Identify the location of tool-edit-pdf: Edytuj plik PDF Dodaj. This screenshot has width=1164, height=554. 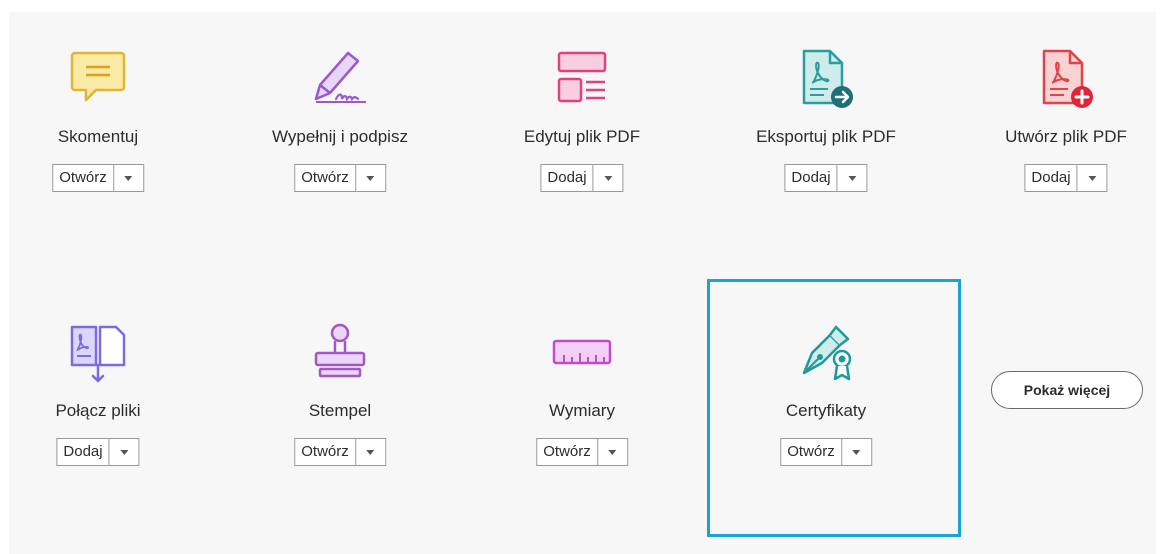
(582, 147).